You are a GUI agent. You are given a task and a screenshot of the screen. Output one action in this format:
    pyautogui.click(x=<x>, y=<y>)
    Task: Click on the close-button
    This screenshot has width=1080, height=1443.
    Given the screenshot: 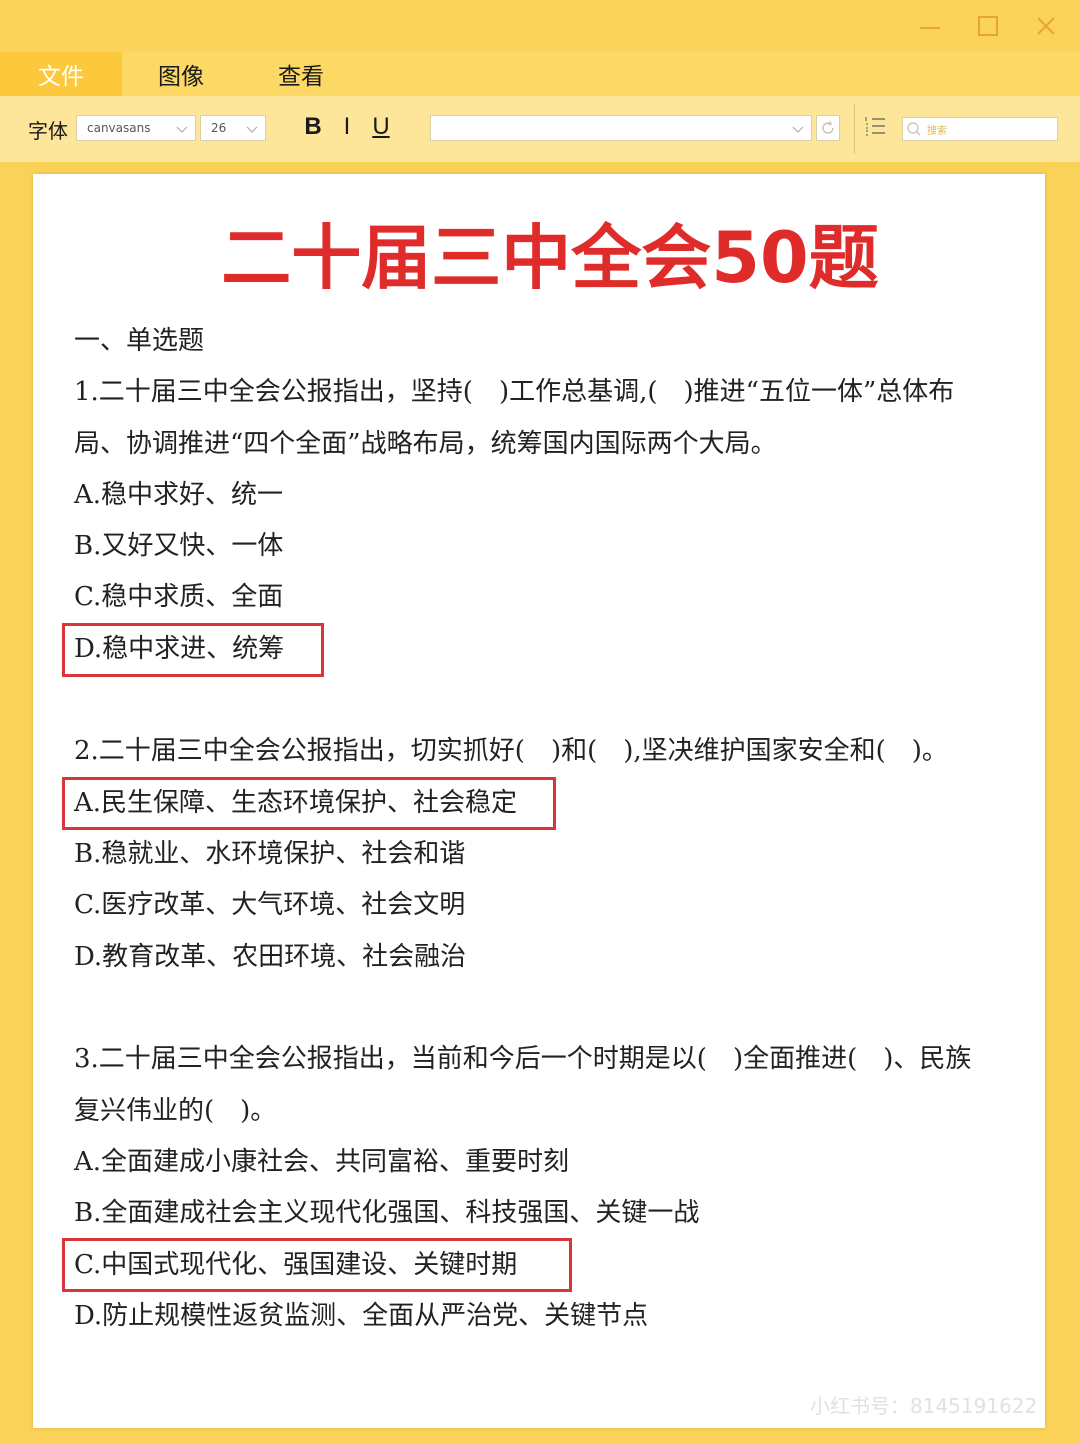 What is the action you would take?
    pyautogui.click(x=1046, y=26)
    